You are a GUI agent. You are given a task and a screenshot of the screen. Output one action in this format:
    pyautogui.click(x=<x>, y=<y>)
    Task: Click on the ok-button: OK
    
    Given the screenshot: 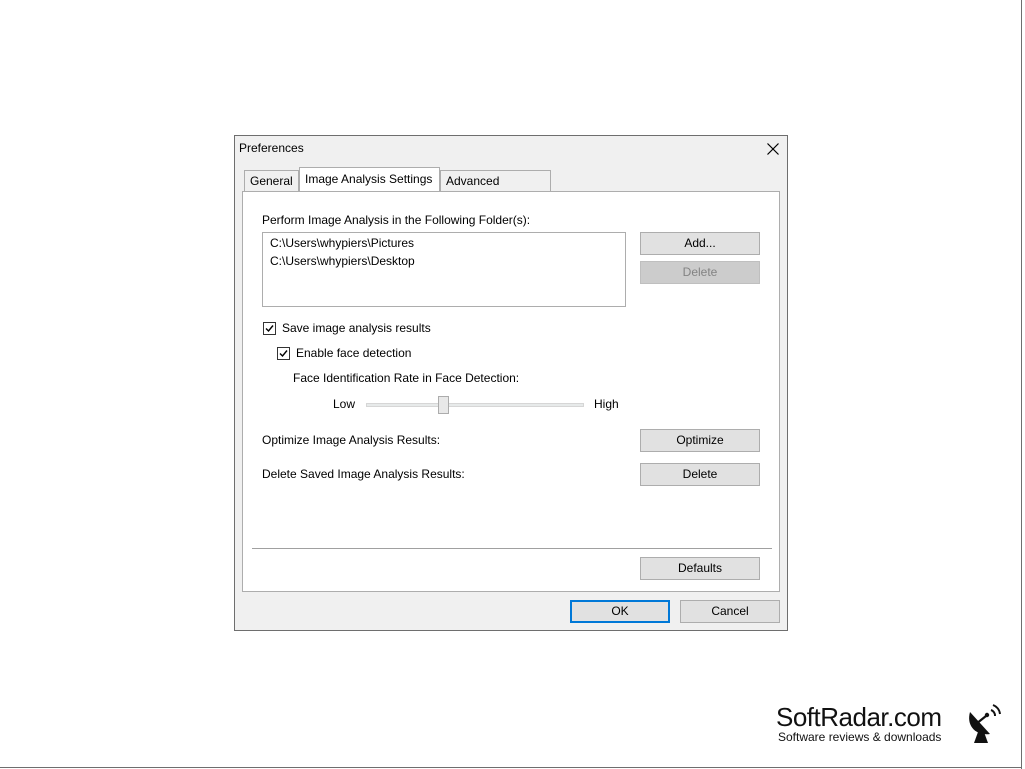 What is the action you would take?
    pyautogui.click(x=620, y=611)
    